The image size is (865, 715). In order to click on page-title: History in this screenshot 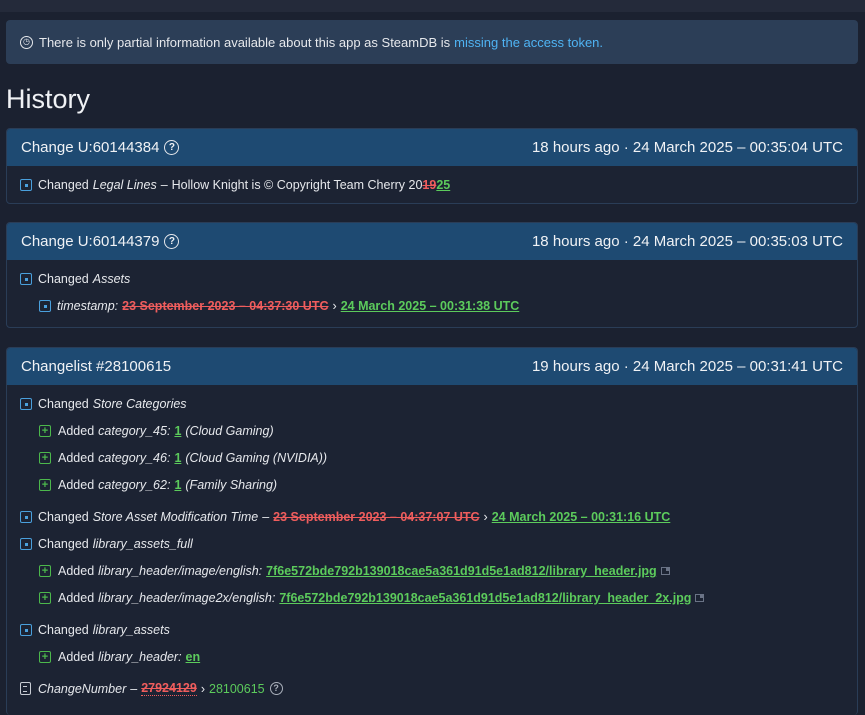, I will do `click(48, 99)`.